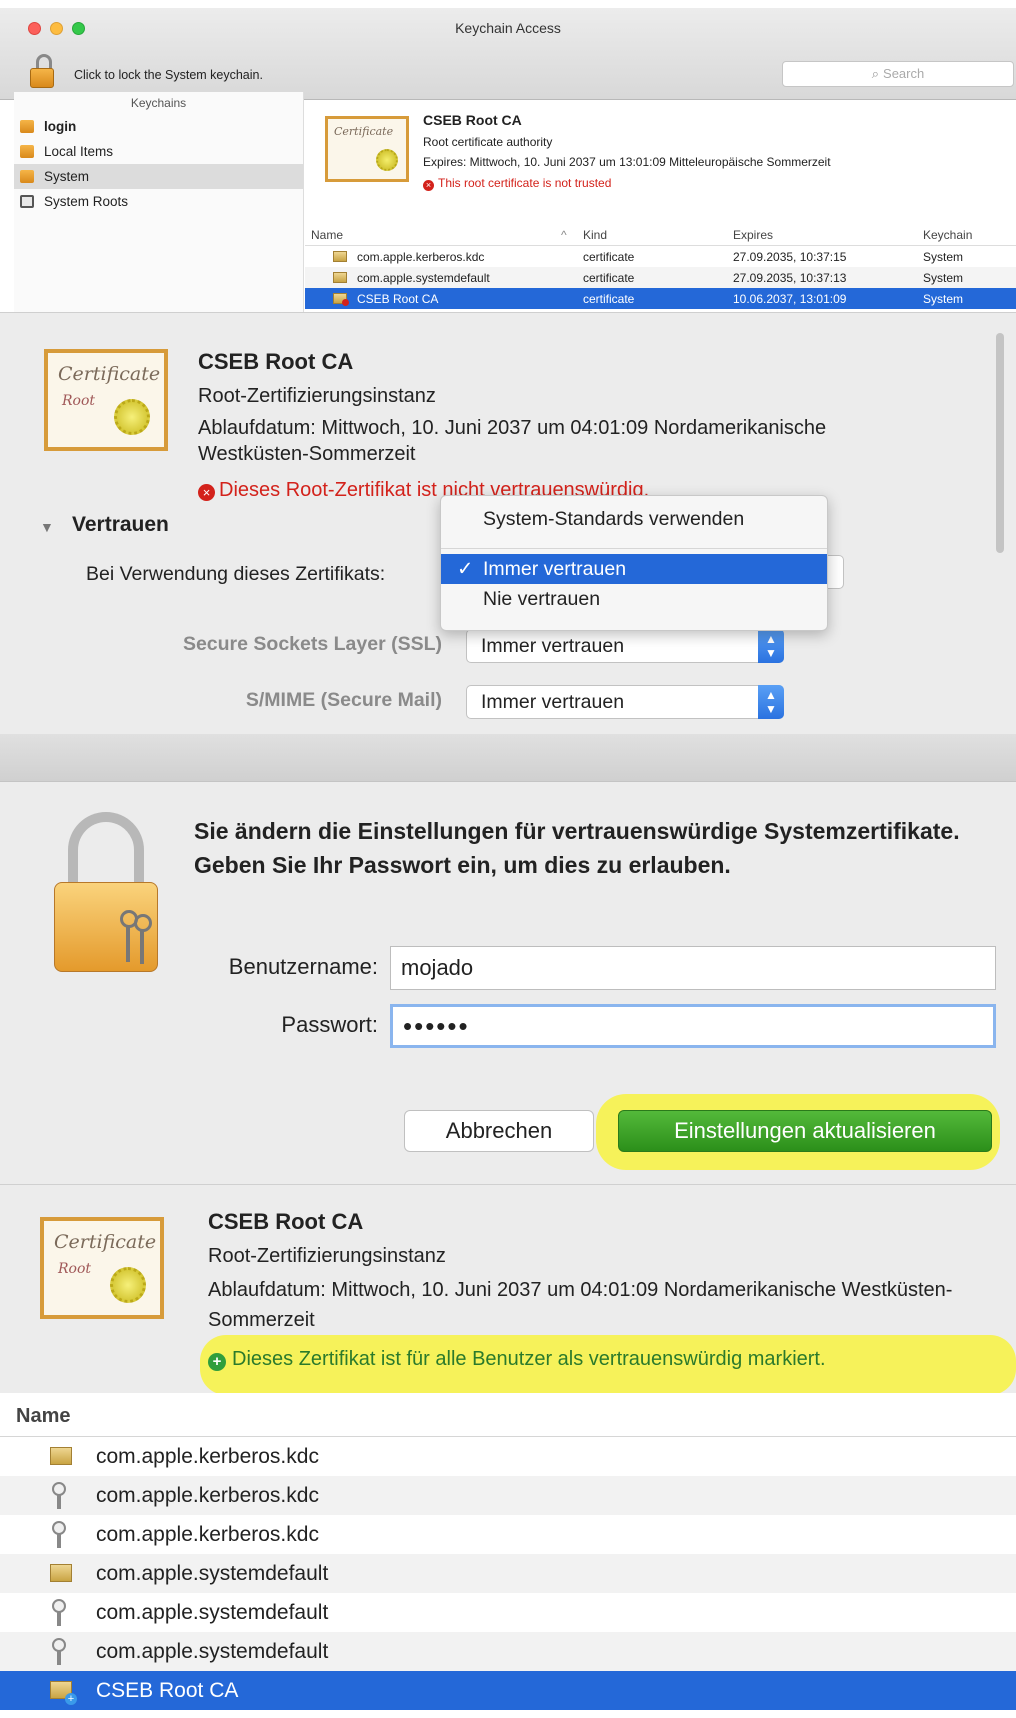  What do you see at coordinates (609, 299) in the screenshot?
I see `cell-kind: certificate` at bounding box center [609, 299].